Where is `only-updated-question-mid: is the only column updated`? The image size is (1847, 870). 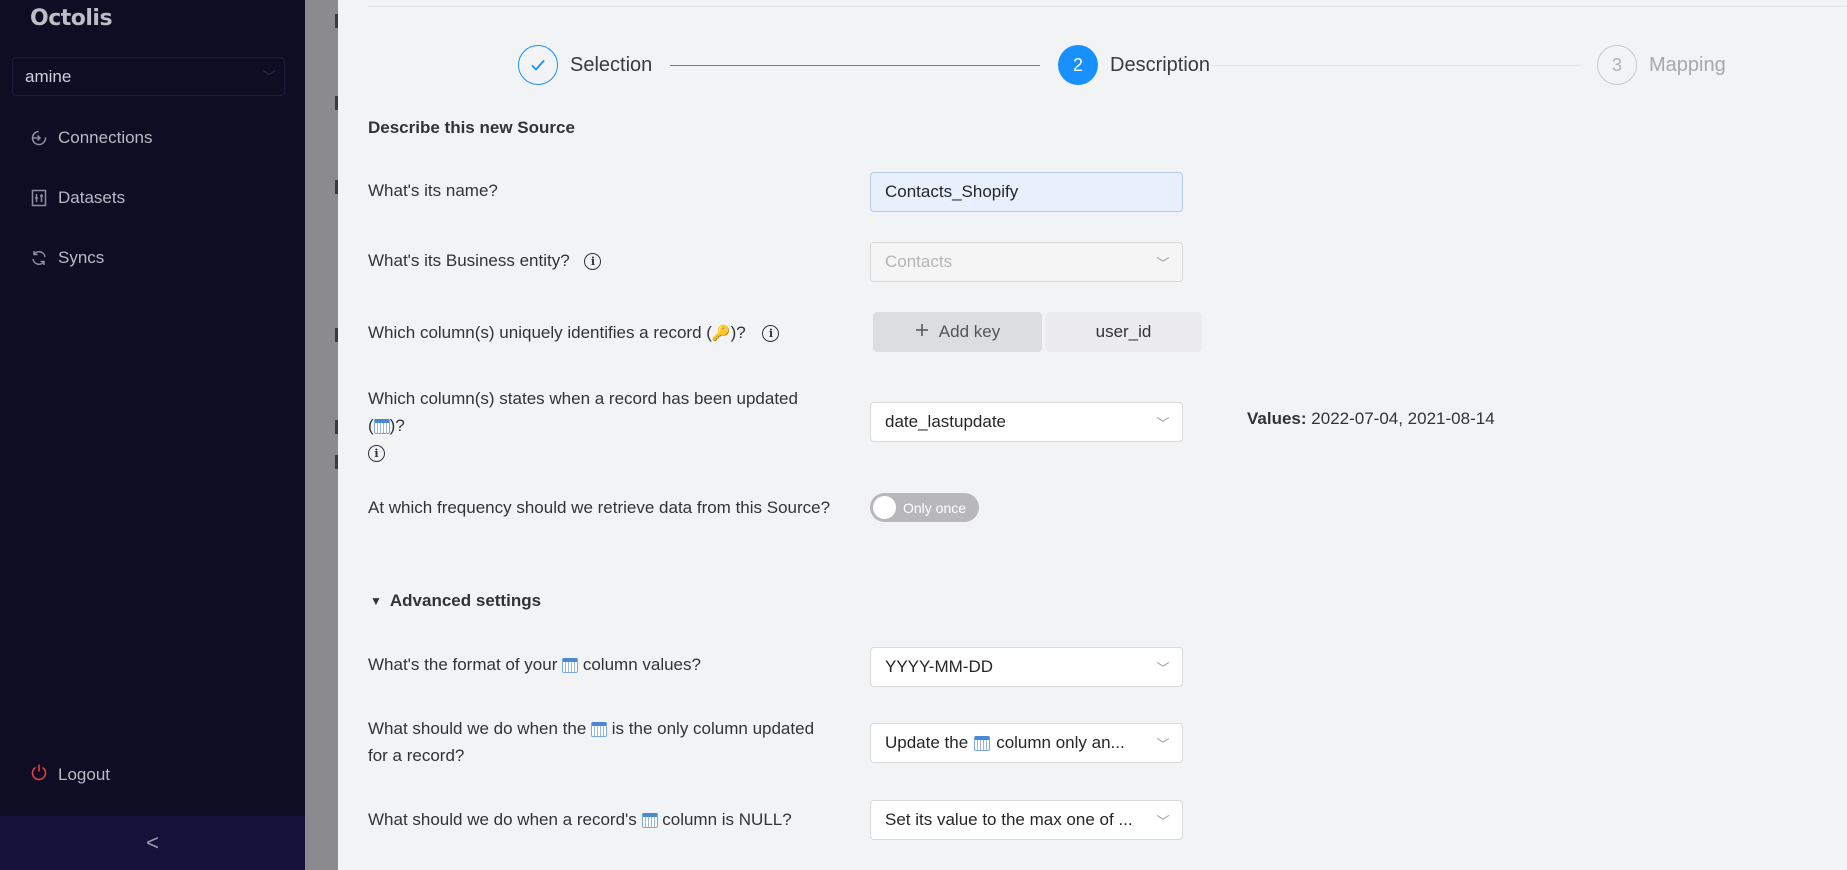
only-updated-question-mid: is the only column updated is located at coordinates (713, 728).